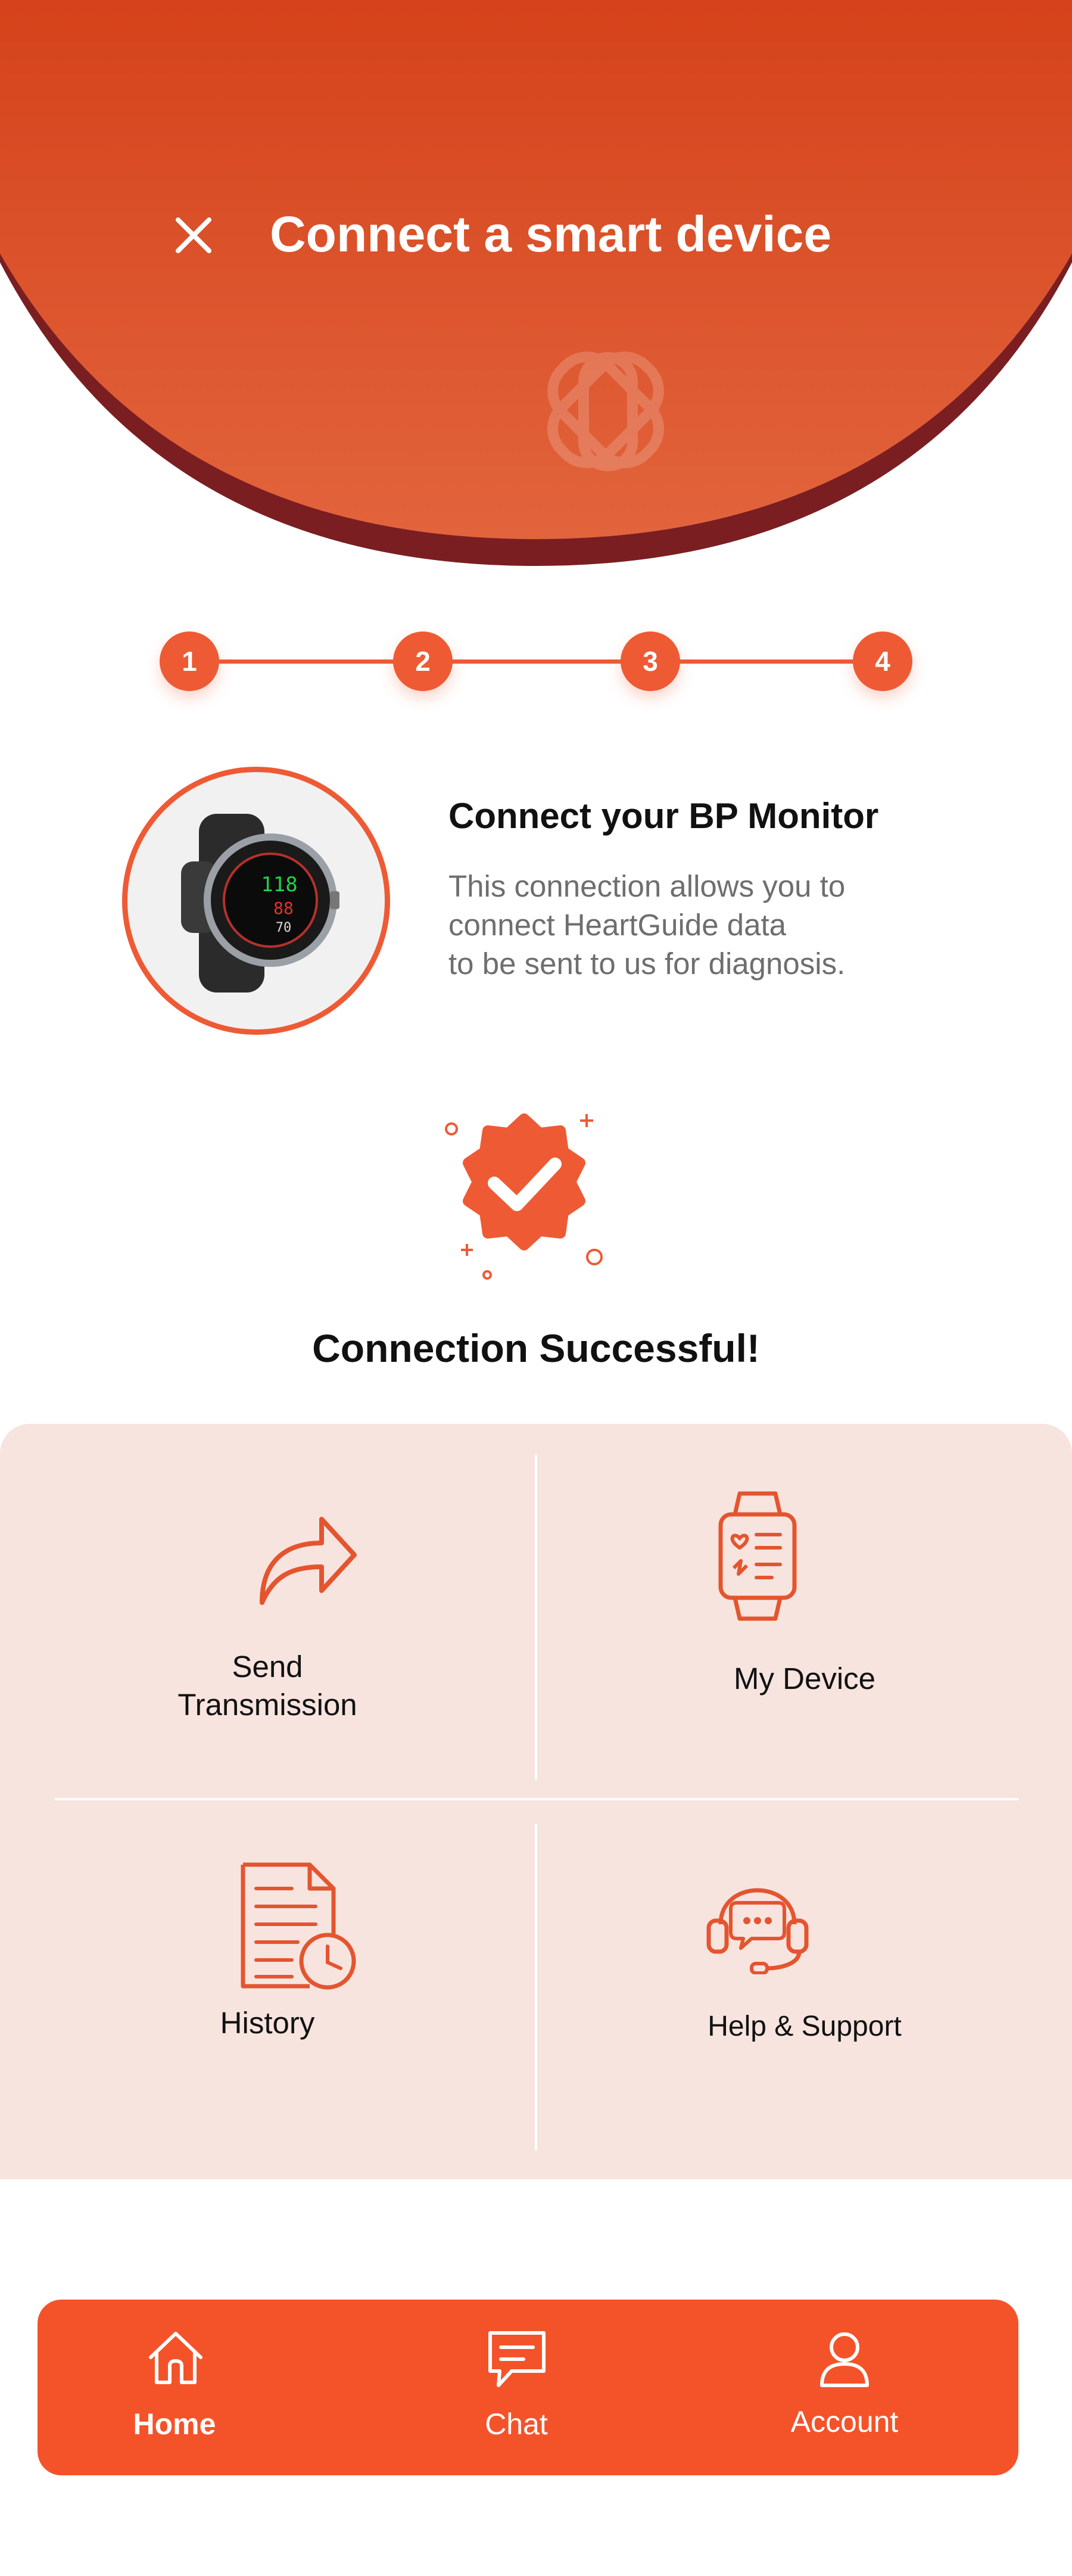 The width and height of the screenshot is (1072, 2576). Describe the element at coordinates (757, 1931) in the screenshot. I see `headset-chat-icon` at that location.